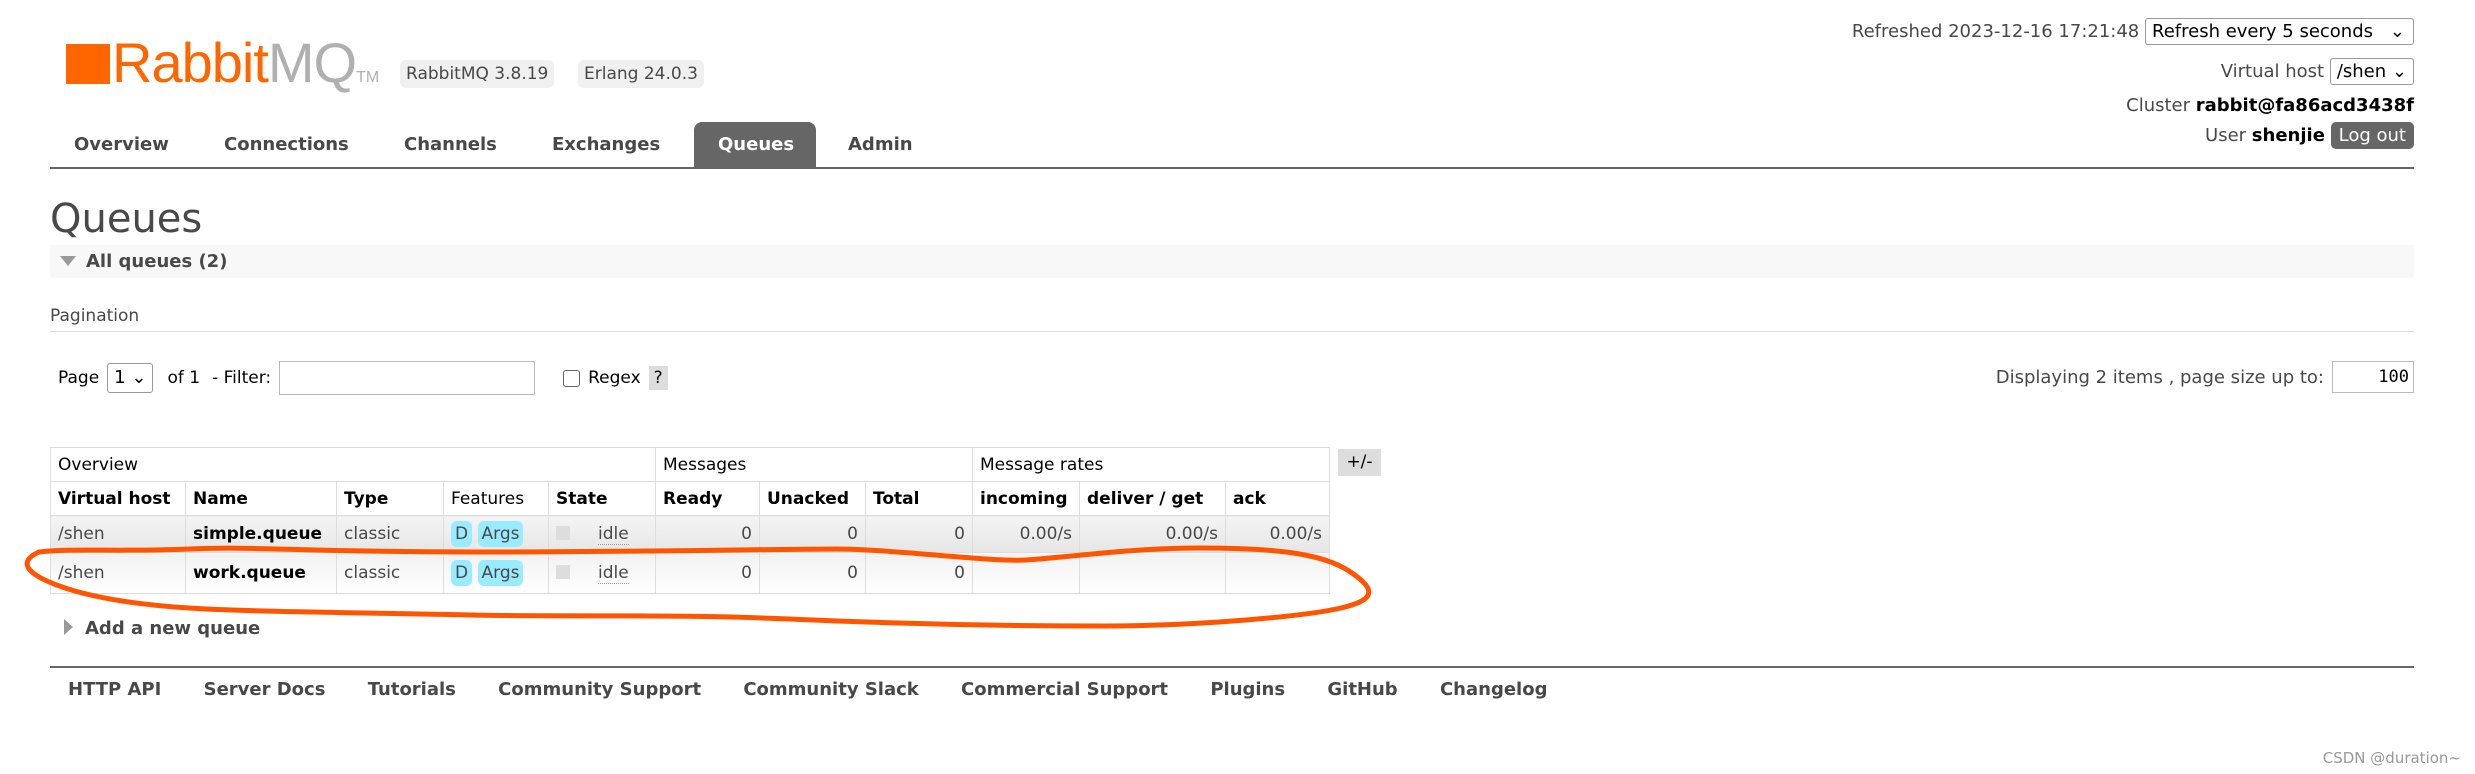  What do you see at coordinates (1277, 573) in the screenshot?
I see `ack-cell` at bounding box center [1277, 573].